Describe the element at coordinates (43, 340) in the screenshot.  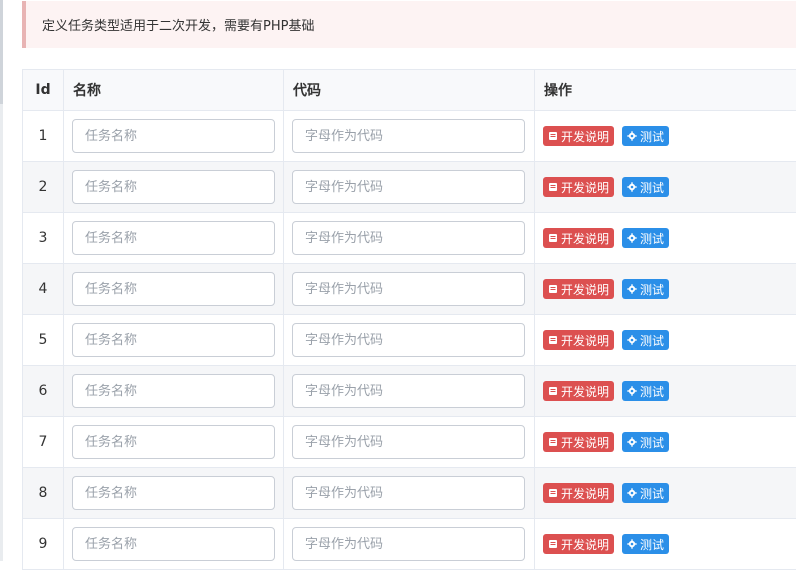
I see `row-id: 5` at that location.